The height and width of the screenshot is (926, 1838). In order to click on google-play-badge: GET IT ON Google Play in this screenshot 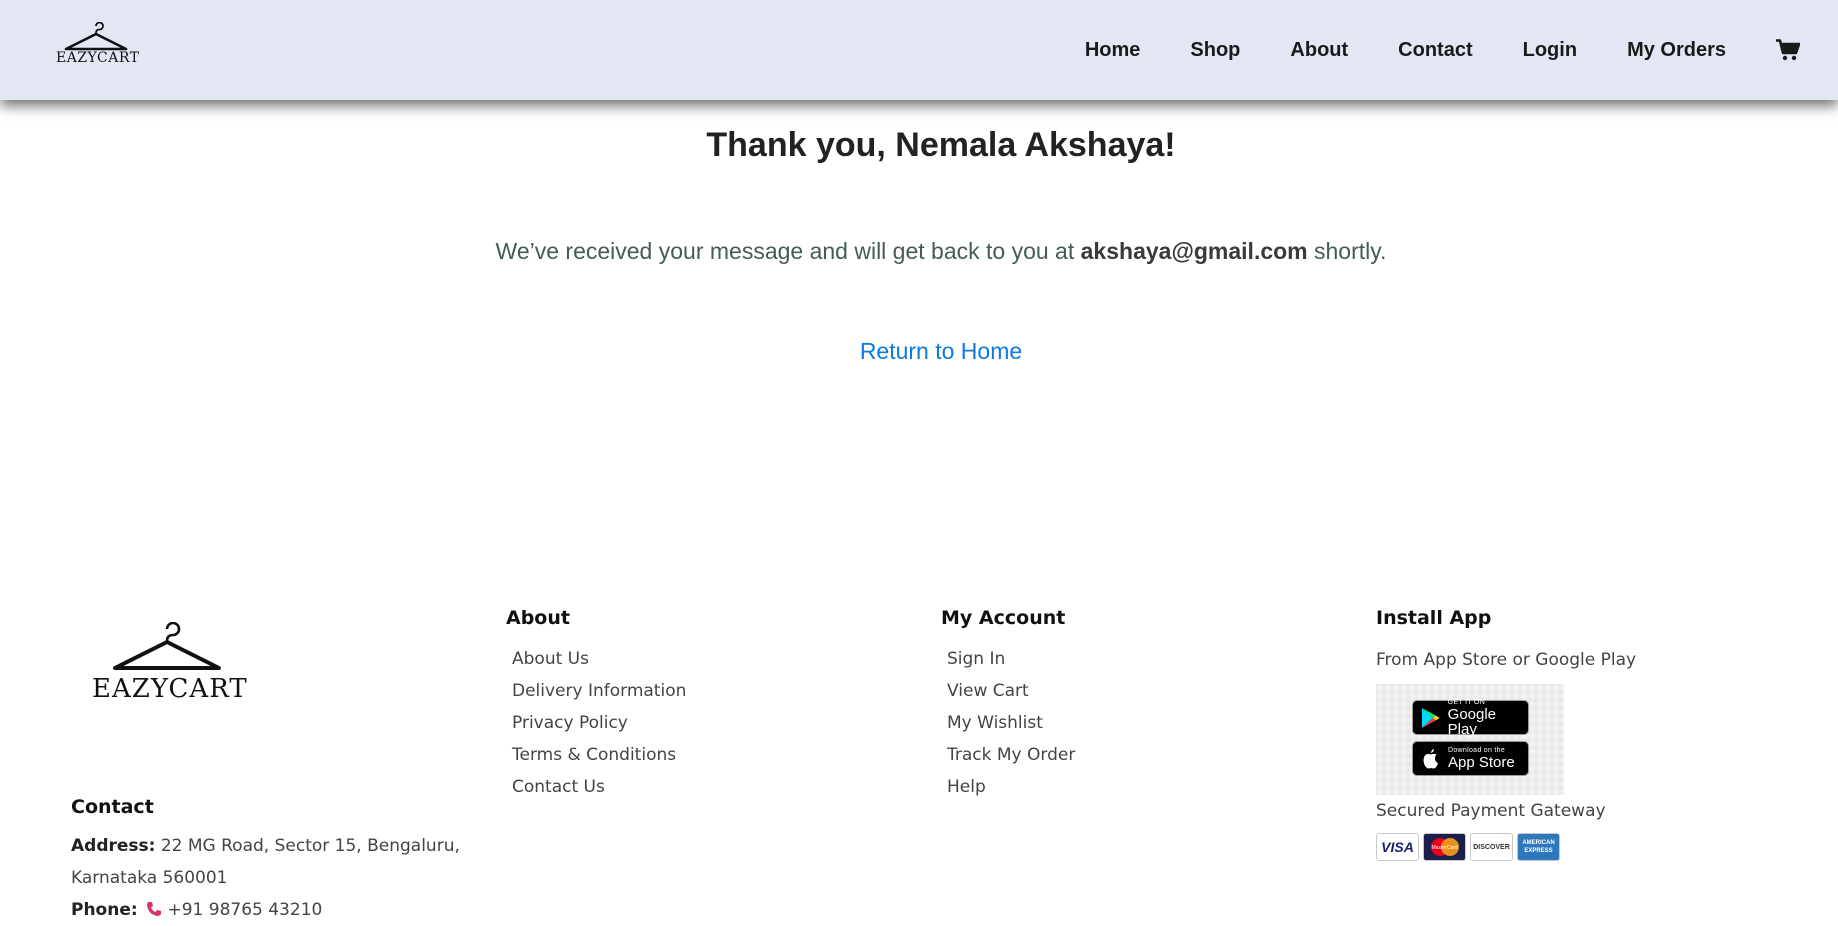, I will do `click(1470, 718)`.